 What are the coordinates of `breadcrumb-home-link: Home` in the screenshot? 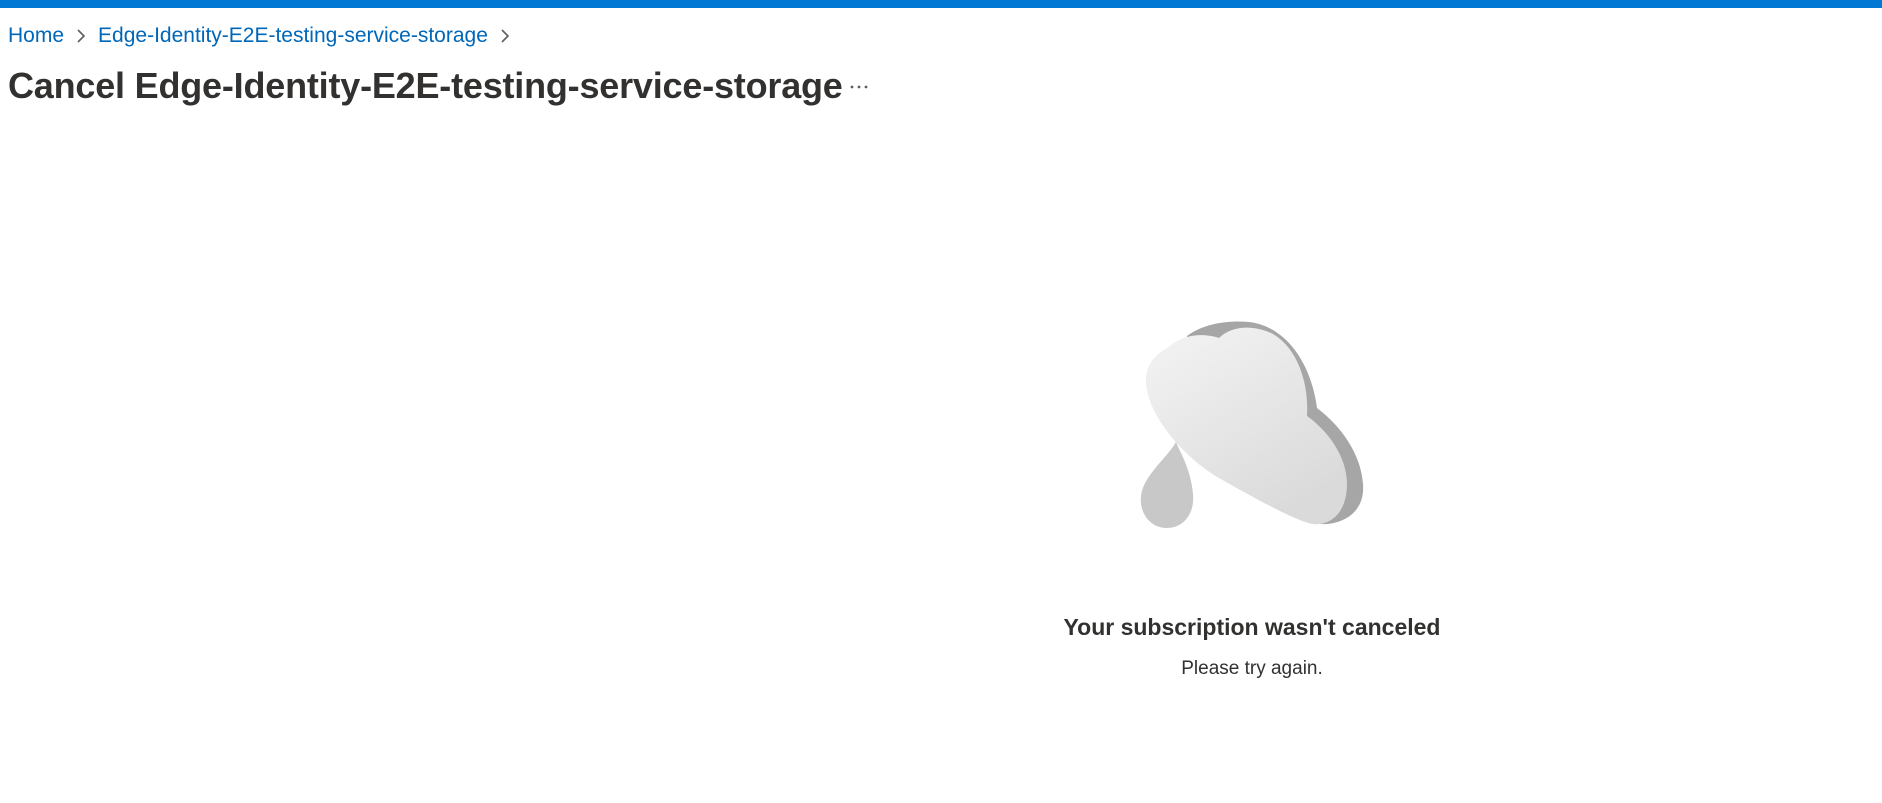 It's located at (36, 36).